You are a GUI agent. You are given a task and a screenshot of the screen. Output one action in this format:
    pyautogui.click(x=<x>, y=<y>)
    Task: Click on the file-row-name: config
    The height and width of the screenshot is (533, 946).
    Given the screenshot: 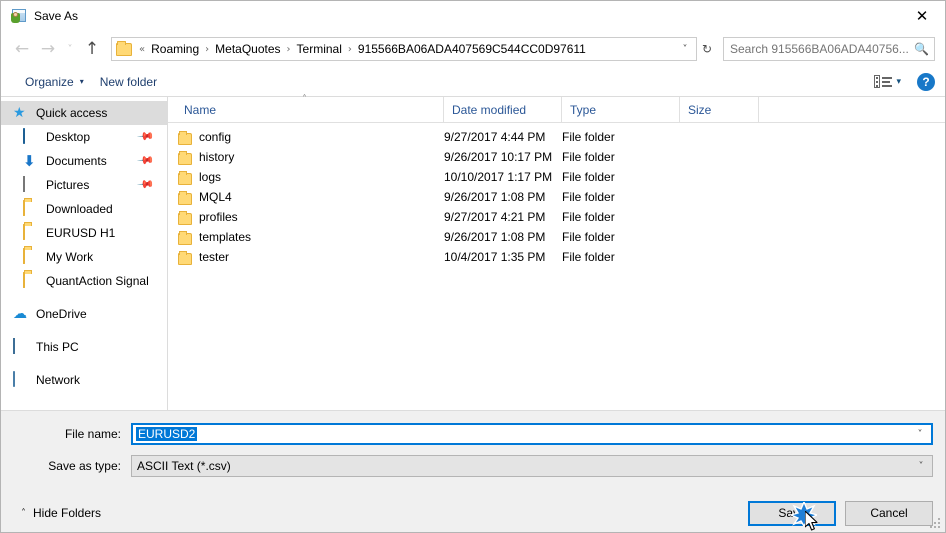 What is the action you would take?
    pyautogui.click(x=311, y=137)
    